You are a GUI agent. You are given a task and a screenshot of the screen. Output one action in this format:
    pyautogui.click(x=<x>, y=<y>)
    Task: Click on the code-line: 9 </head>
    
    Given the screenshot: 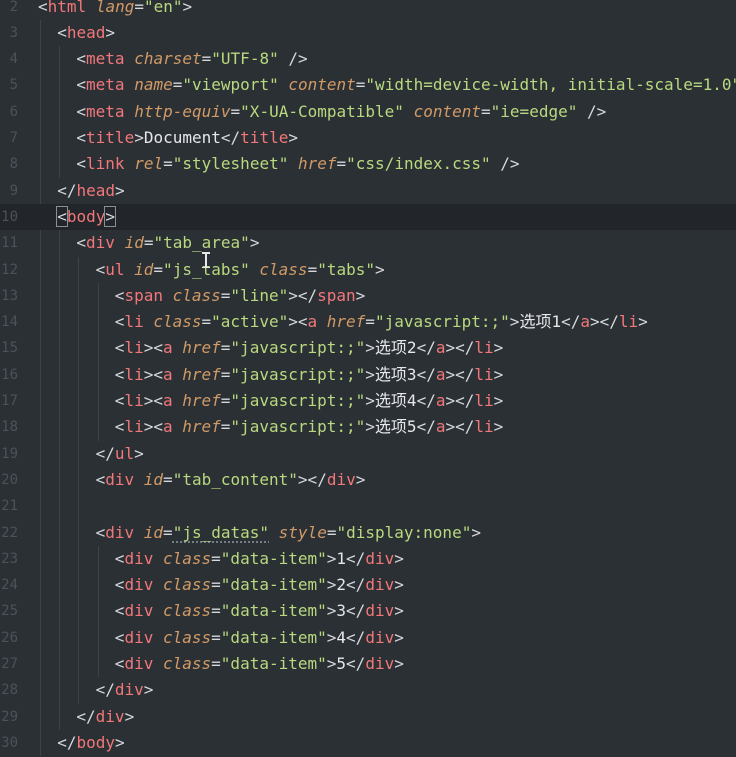 What is the action you would take?
    pyautogui.click(x=368, y=191)
    